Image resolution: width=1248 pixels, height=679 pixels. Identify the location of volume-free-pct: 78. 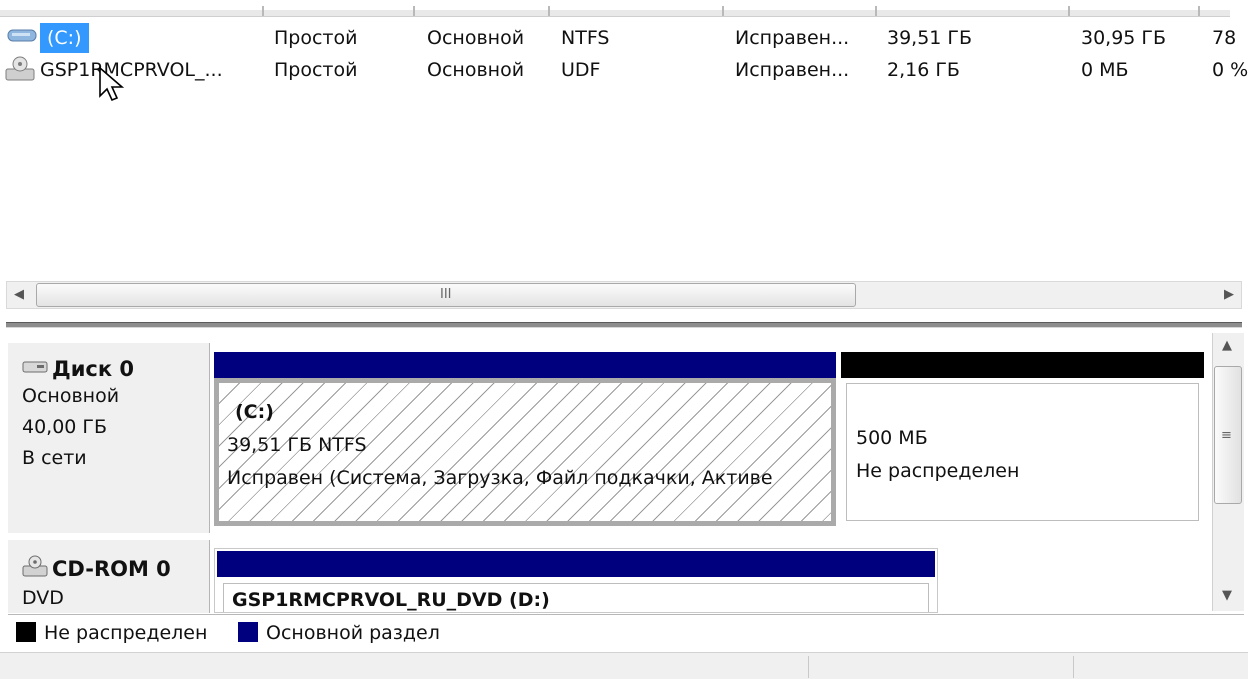
(1224, 38).